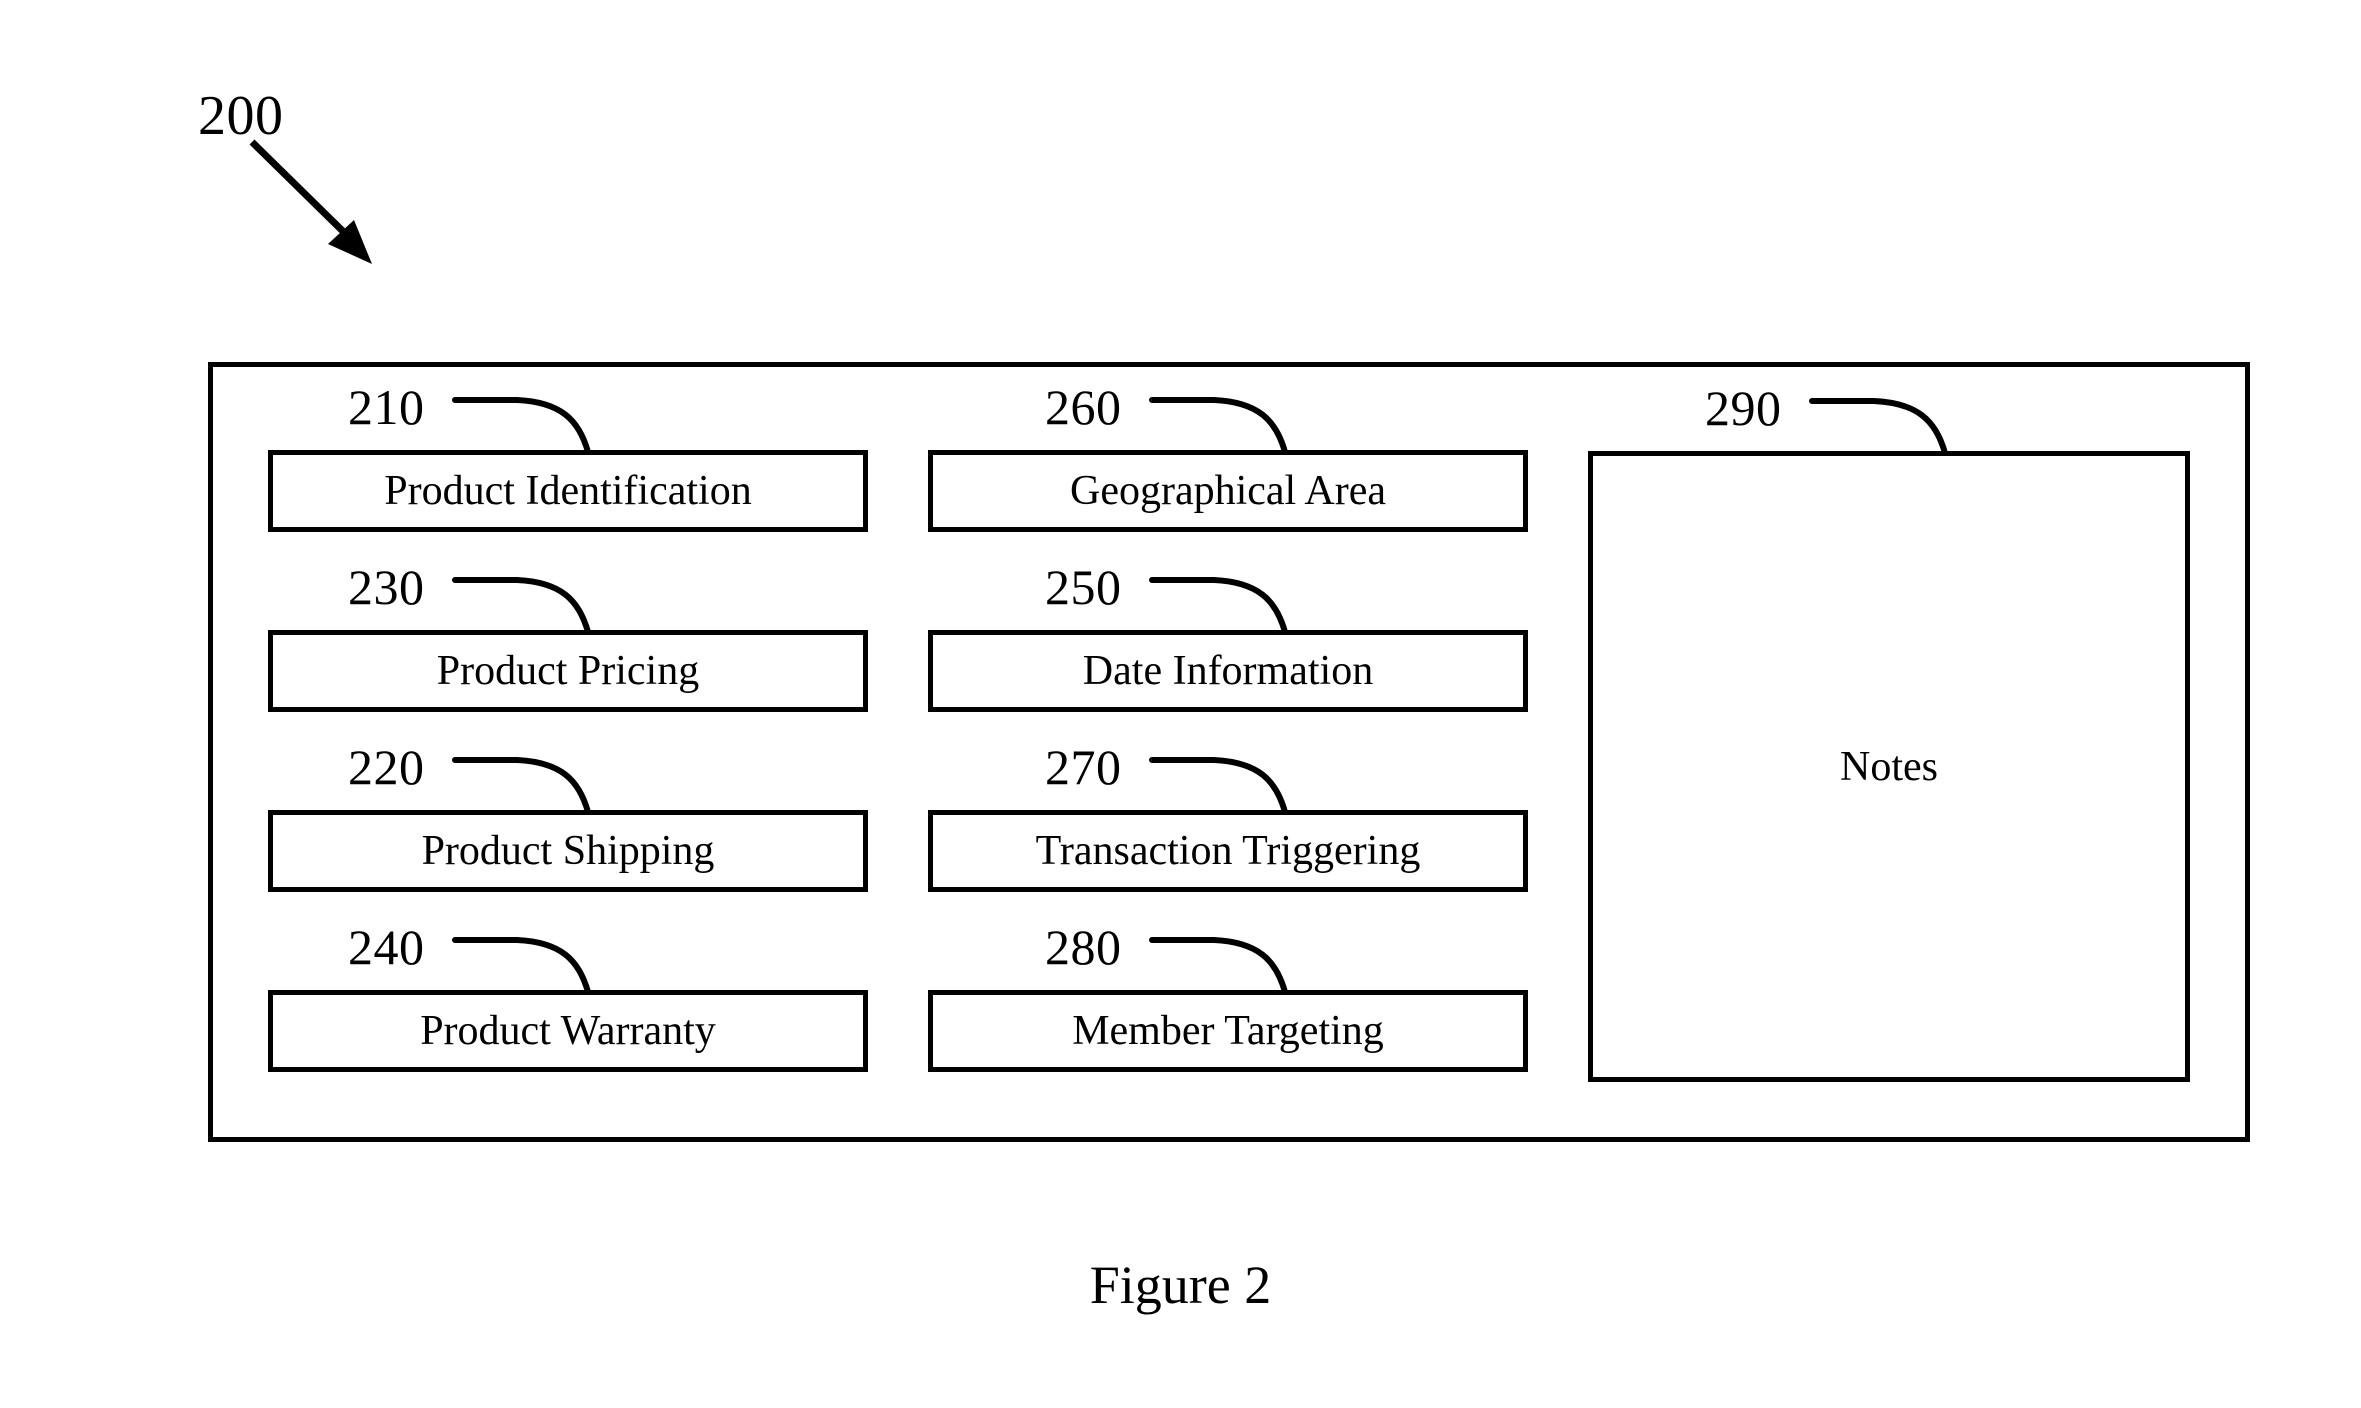 The image size is (2361, 1408). What do you see at coordinates (1083, 407) in the screenshot?
I see `leader-numeral-260: 260` at bounding box center [1083, 407].